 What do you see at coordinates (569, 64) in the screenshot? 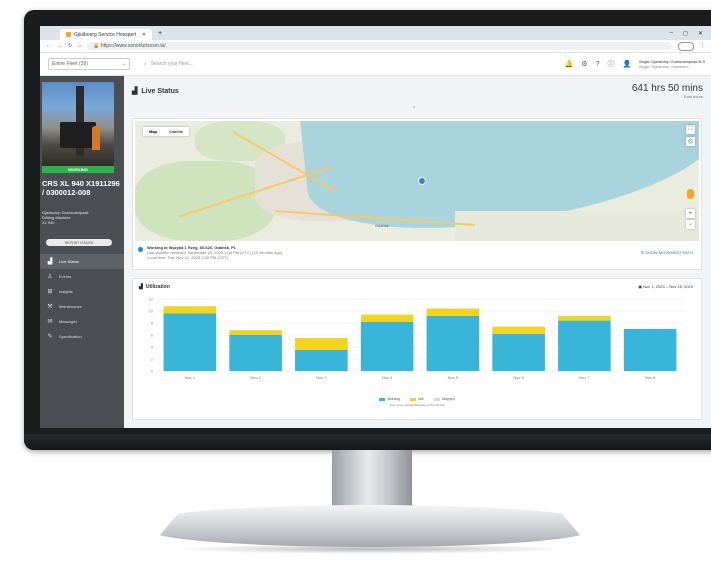
I see `notifications-icon: 🔔` at bounding box center [569, 64].